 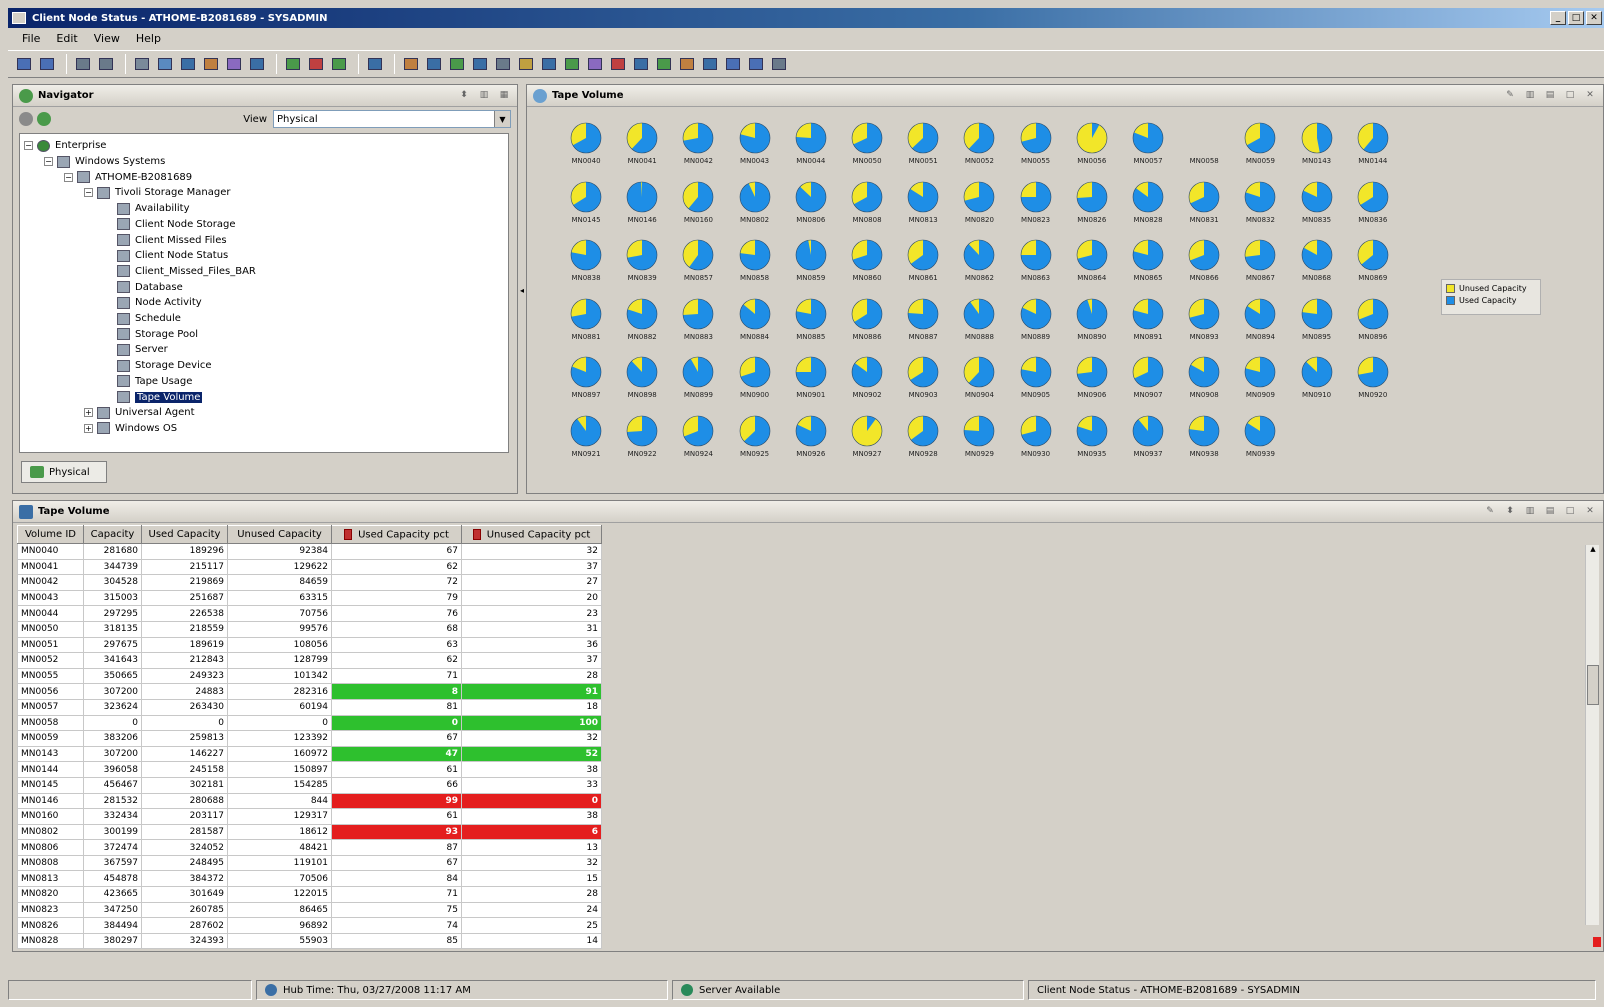 What do you see at coordinates (1317, 266) in the screenshot?
I see `pie-chart-item: MN0868` at bounding box center [1317, 266].